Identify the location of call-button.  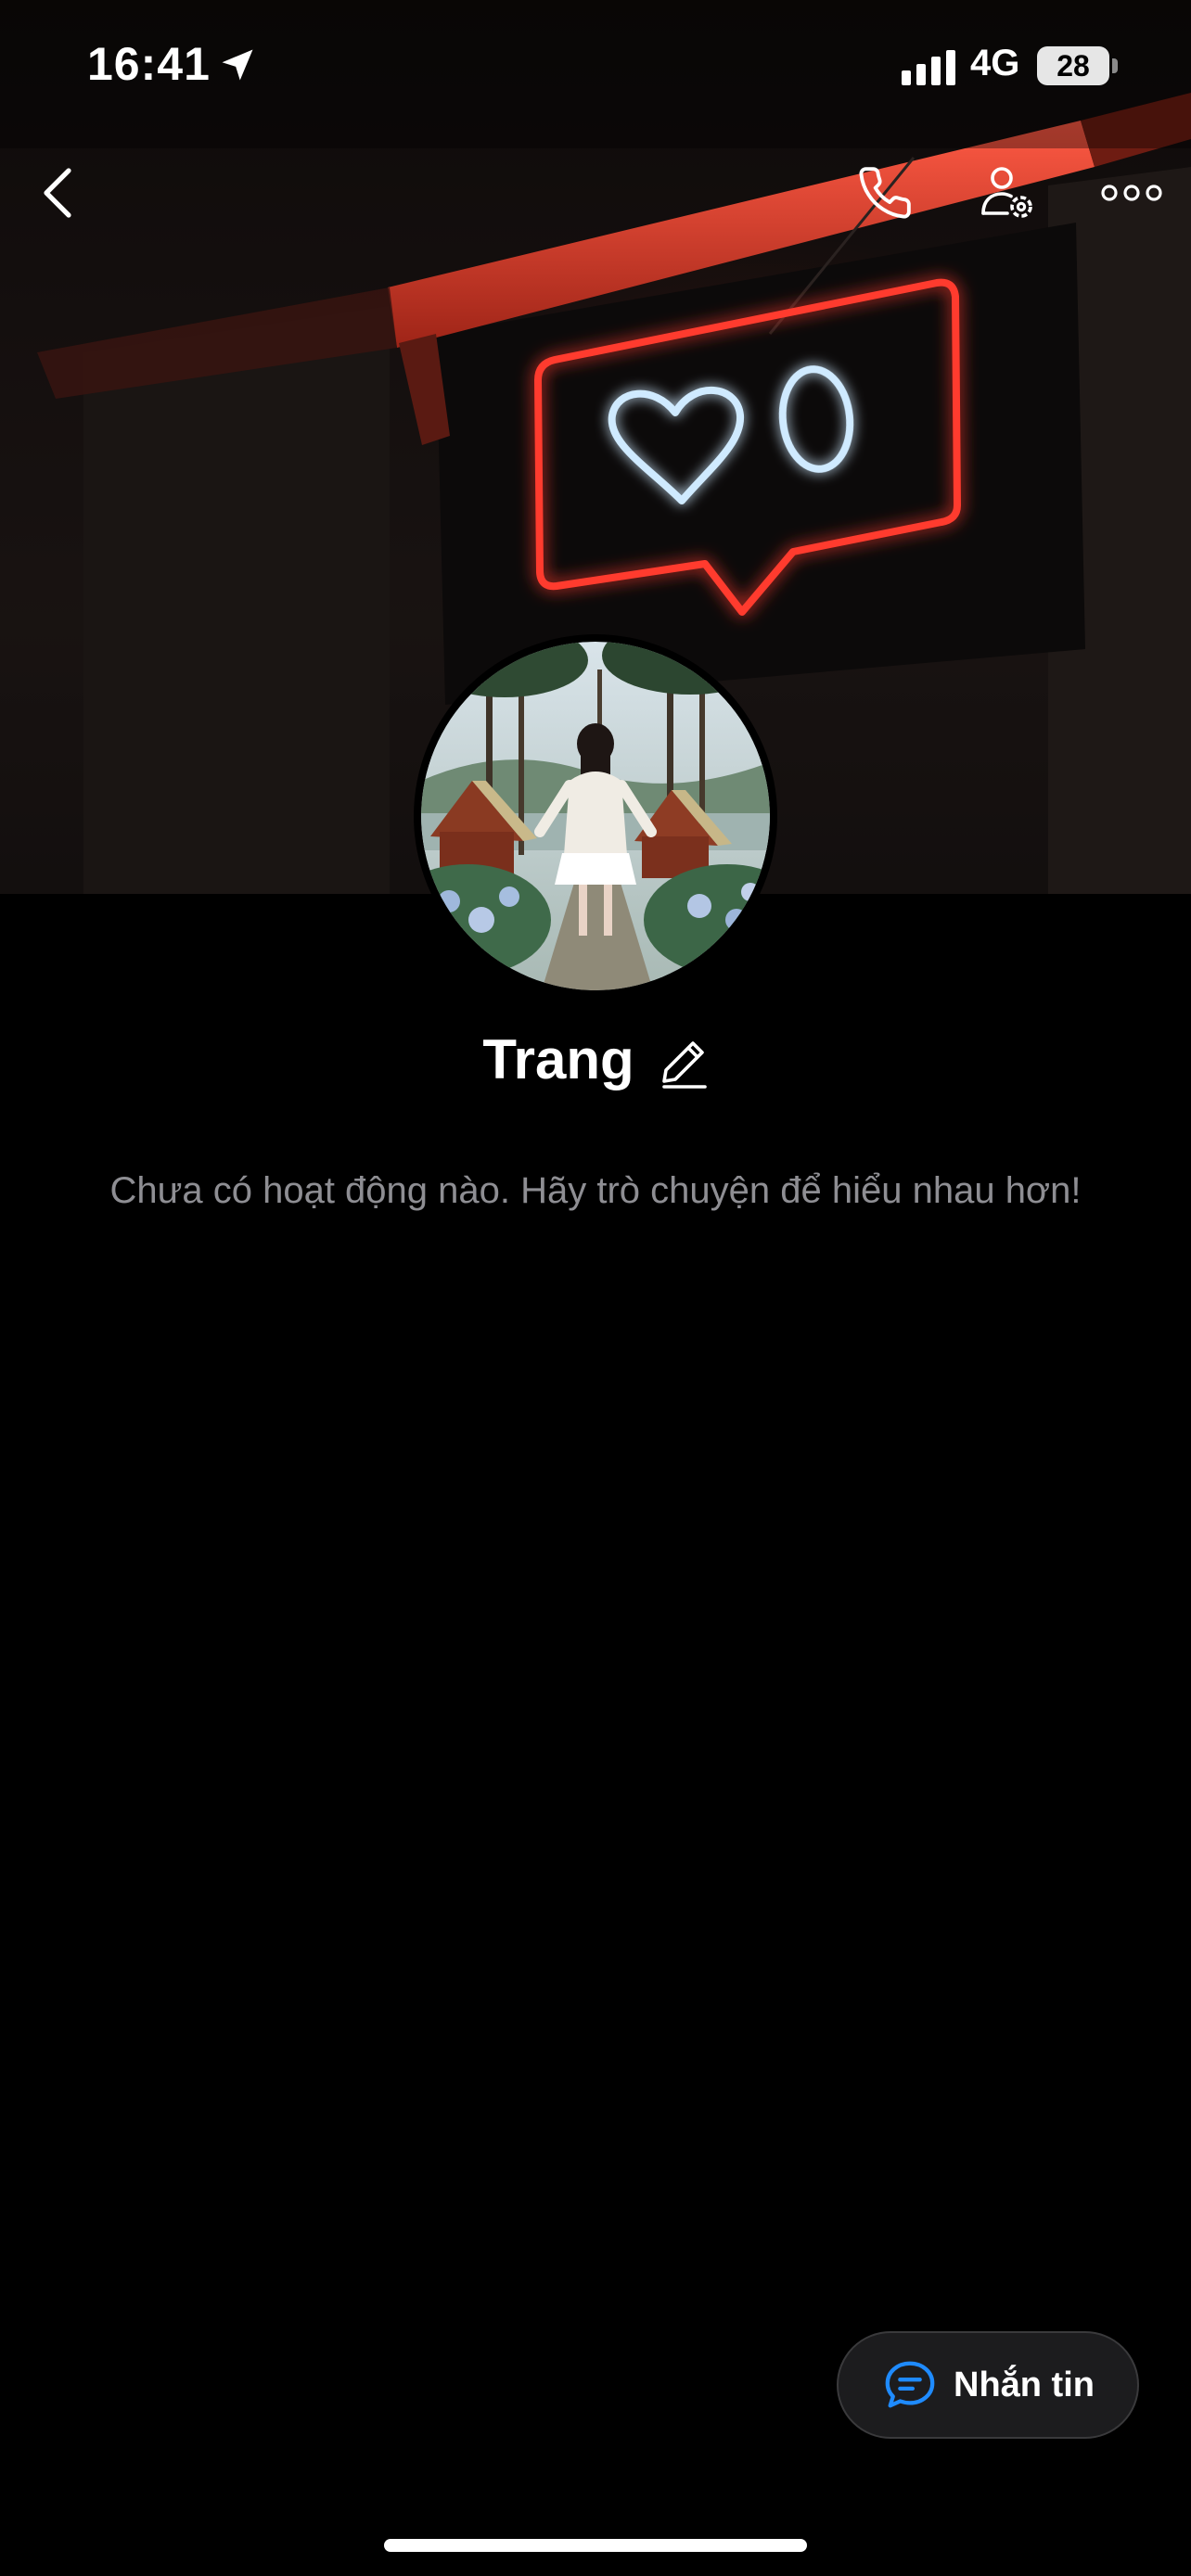
(885, 193).